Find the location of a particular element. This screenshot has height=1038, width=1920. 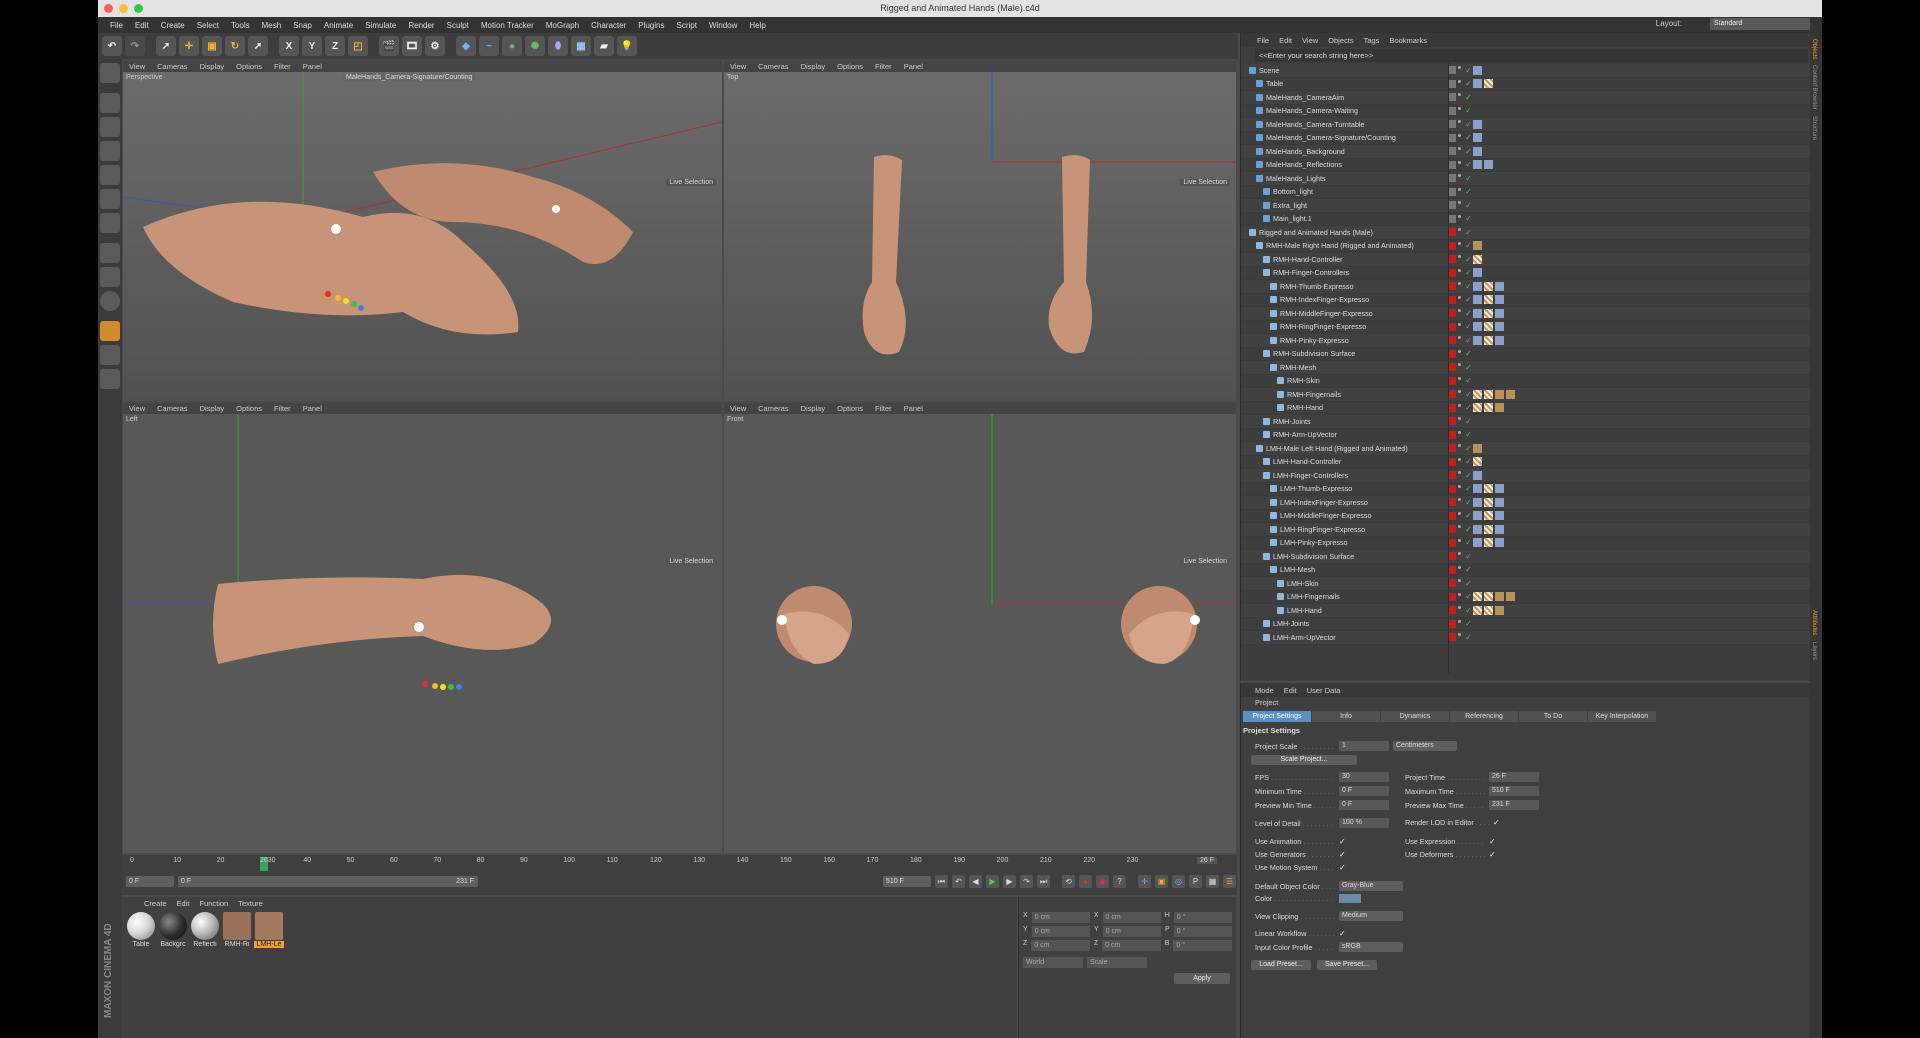

tab-referencing: Referencing is located at coordinates (1484, 716).